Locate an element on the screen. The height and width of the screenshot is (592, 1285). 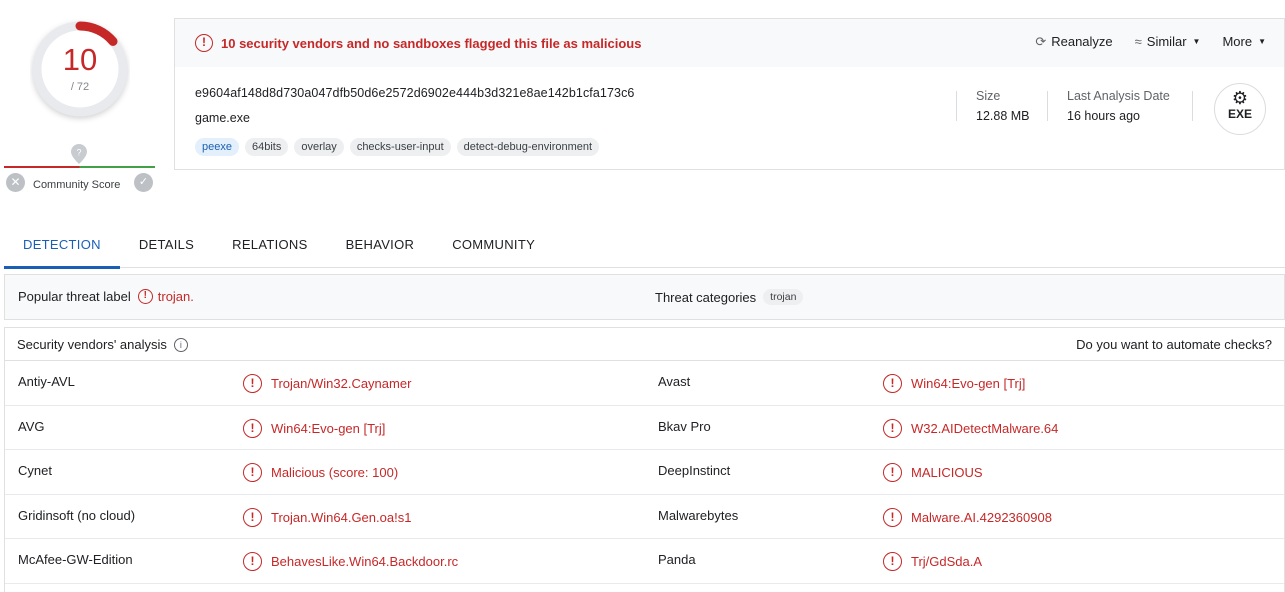
vendor-name: Malwarebytes is located at coordinates (698, 515).